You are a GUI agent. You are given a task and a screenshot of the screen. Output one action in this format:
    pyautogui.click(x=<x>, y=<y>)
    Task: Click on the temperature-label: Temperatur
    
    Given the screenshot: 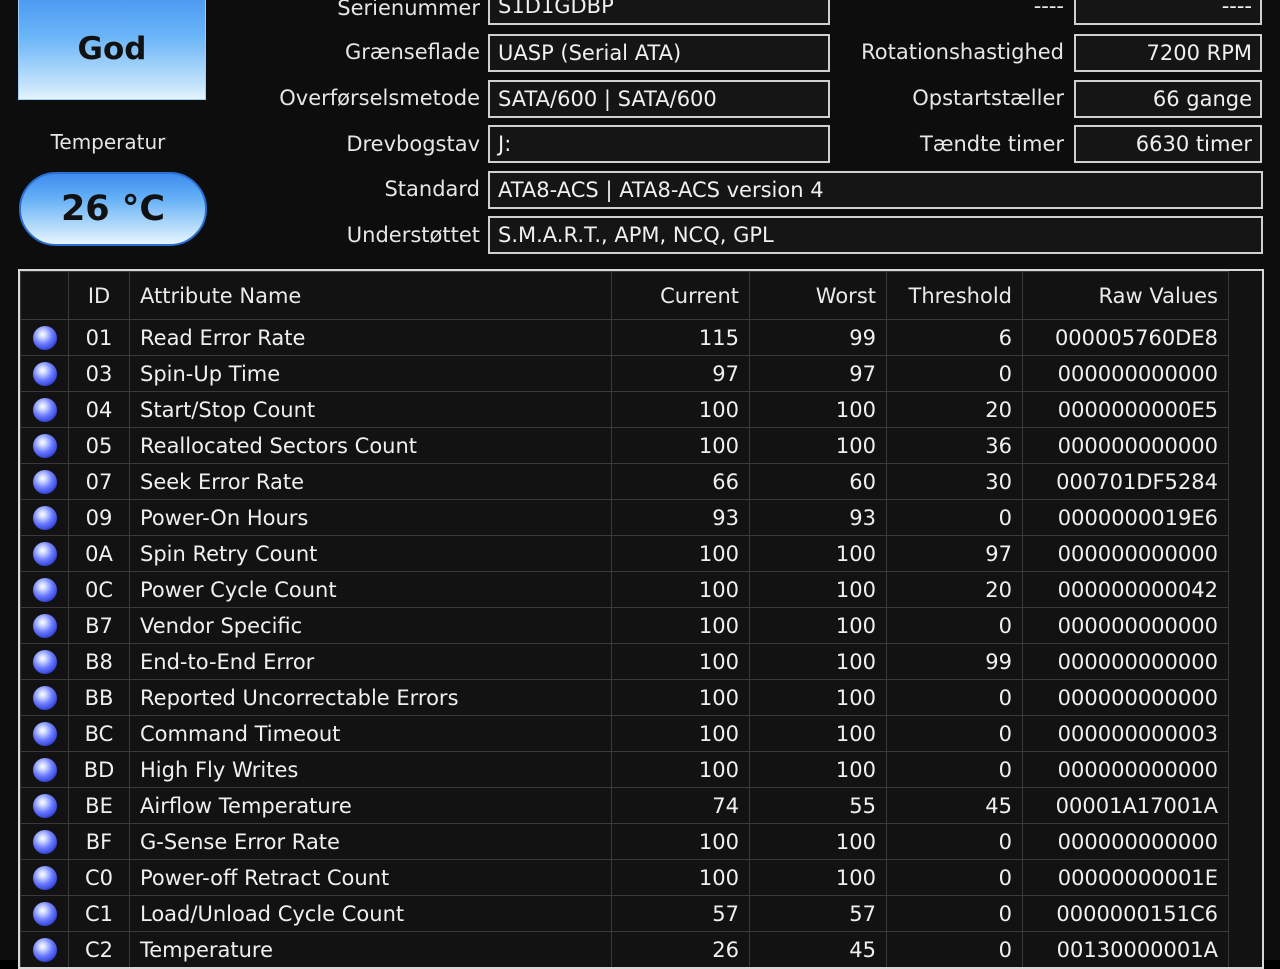 What is the action you would take?
    pyautogui.click(x=108, y=142)
    